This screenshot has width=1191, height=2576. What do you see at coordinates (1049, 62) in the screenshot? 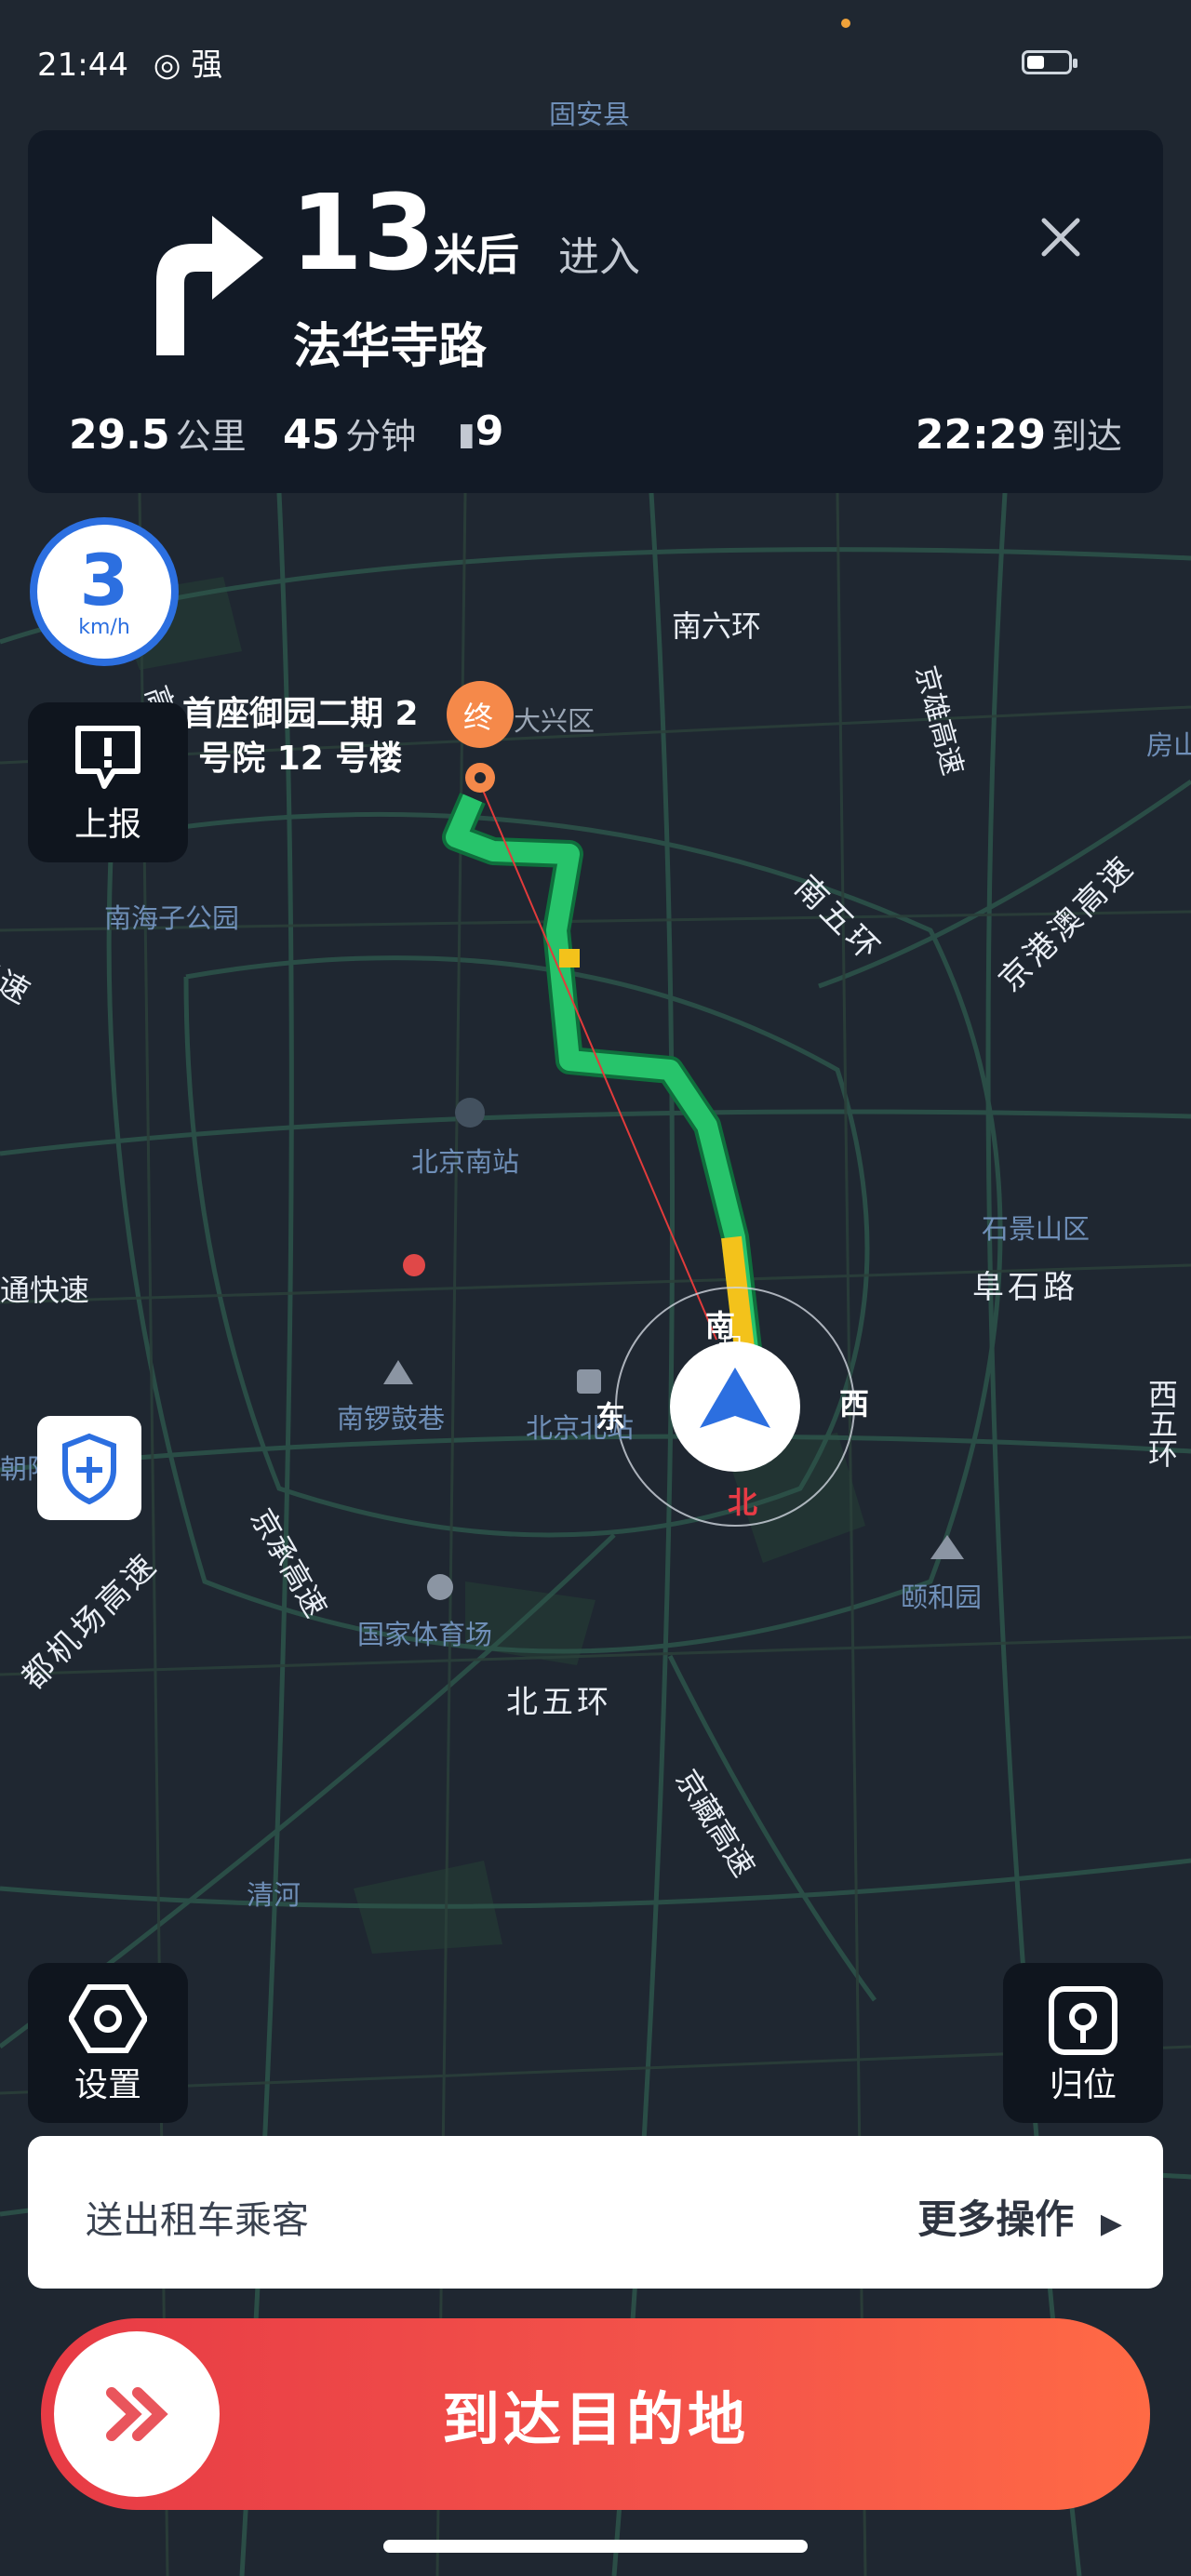
I see `battery-icon` at bounding box center [1049, 62].